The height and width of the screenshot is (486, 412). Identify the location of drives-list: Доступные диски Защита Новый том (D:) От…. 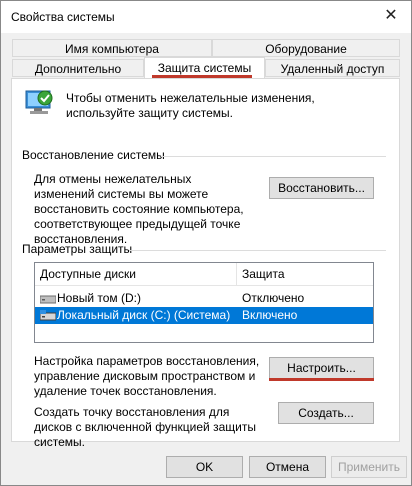
(204, 302).